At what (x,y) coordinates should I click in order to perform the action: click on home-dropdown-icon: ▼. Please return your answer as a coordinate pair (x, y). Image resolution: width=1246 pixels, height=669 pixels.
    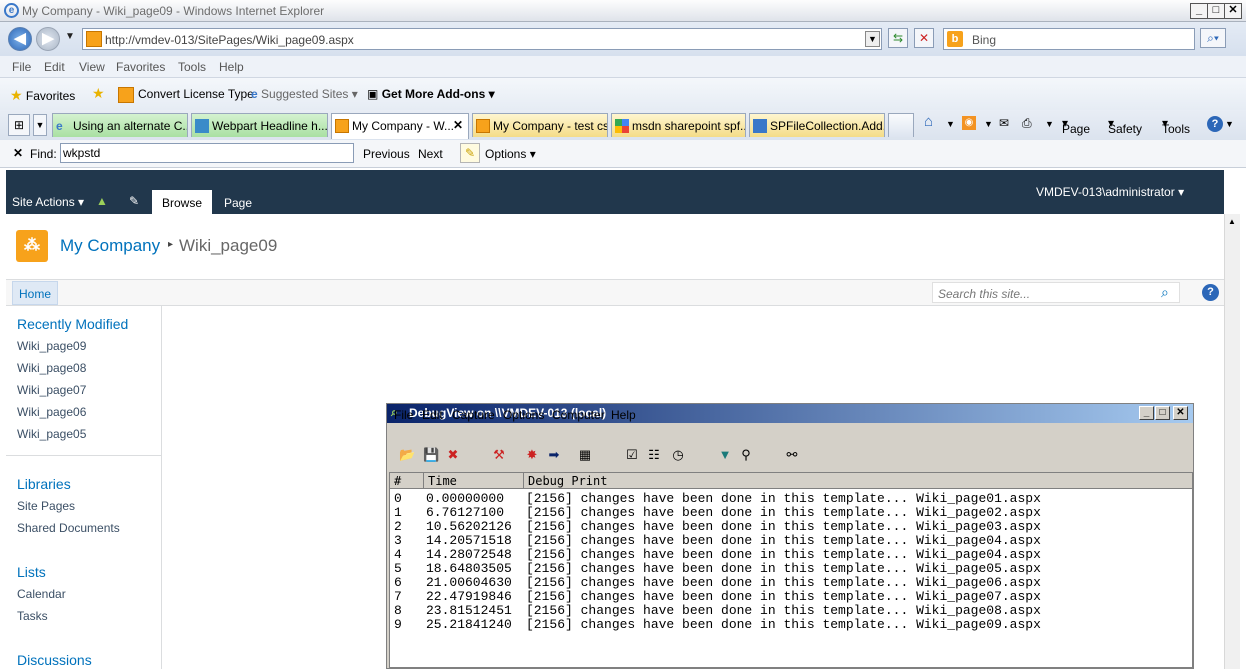
    Looking at the image, I should click on (950, 124).